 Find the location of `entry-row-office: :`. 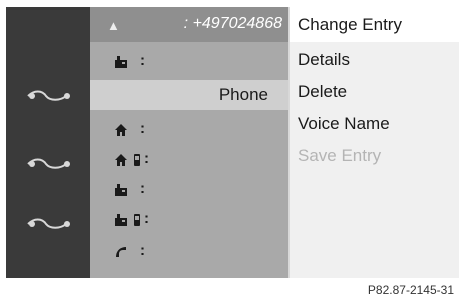

entry-row-office: : is located at coordinates (189, 62).